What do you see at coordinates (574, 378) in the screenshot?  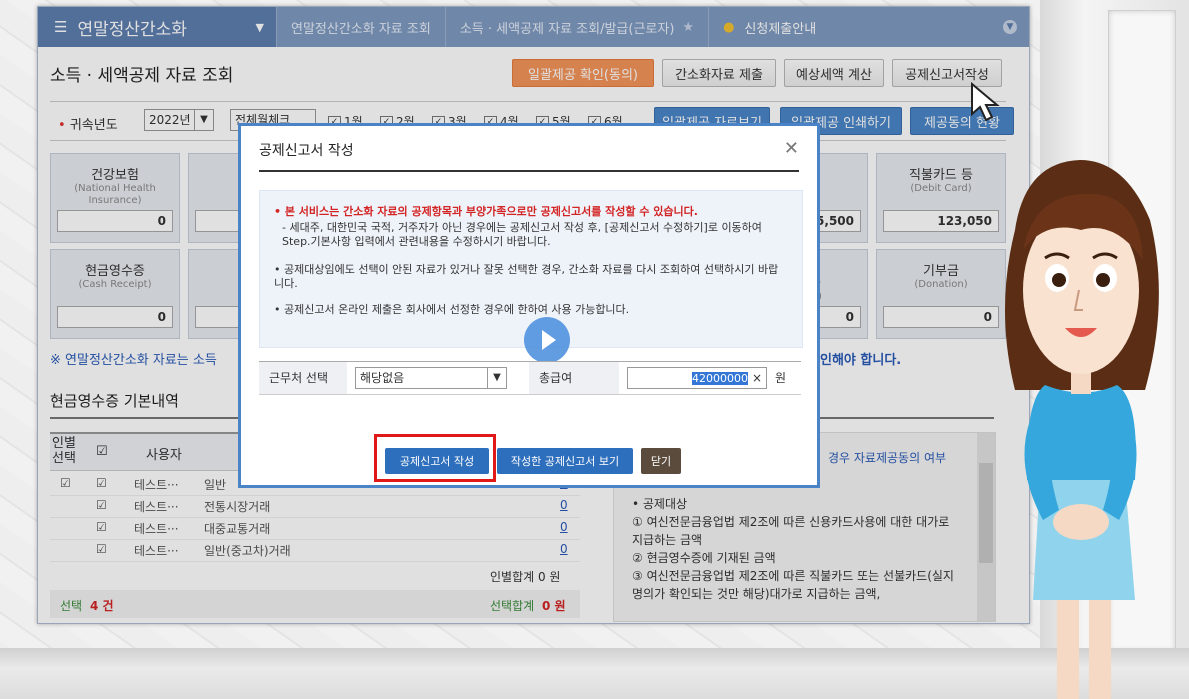 I see `salary-label: 총급여` at bounding box center [574, 378].